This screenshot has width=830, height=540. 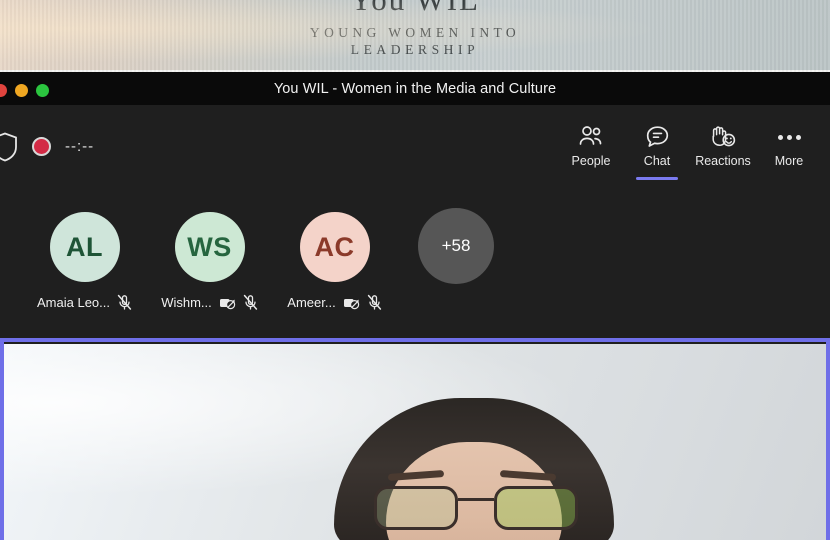 I want to click on reactions-icon, so click(x=723, y=137).